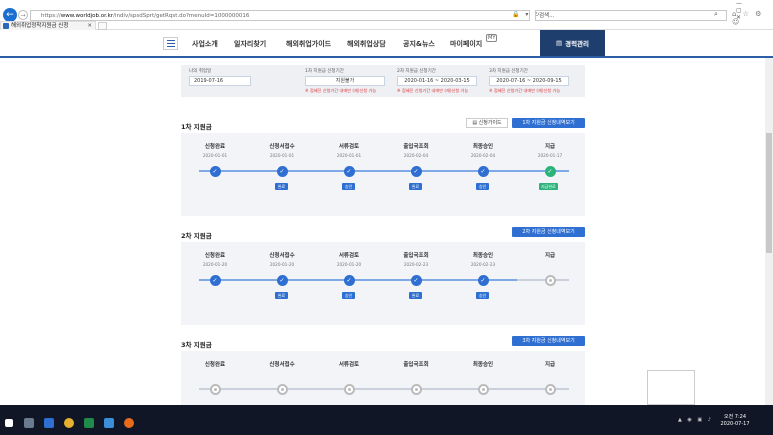 Image resolution: width=773 pixels, height=435 pixels. What do you see at coordinates (416, 71) in the screenshot?
I see `period-2-label: 2차 지원금 신청기간` at bounding box center [416, 71].